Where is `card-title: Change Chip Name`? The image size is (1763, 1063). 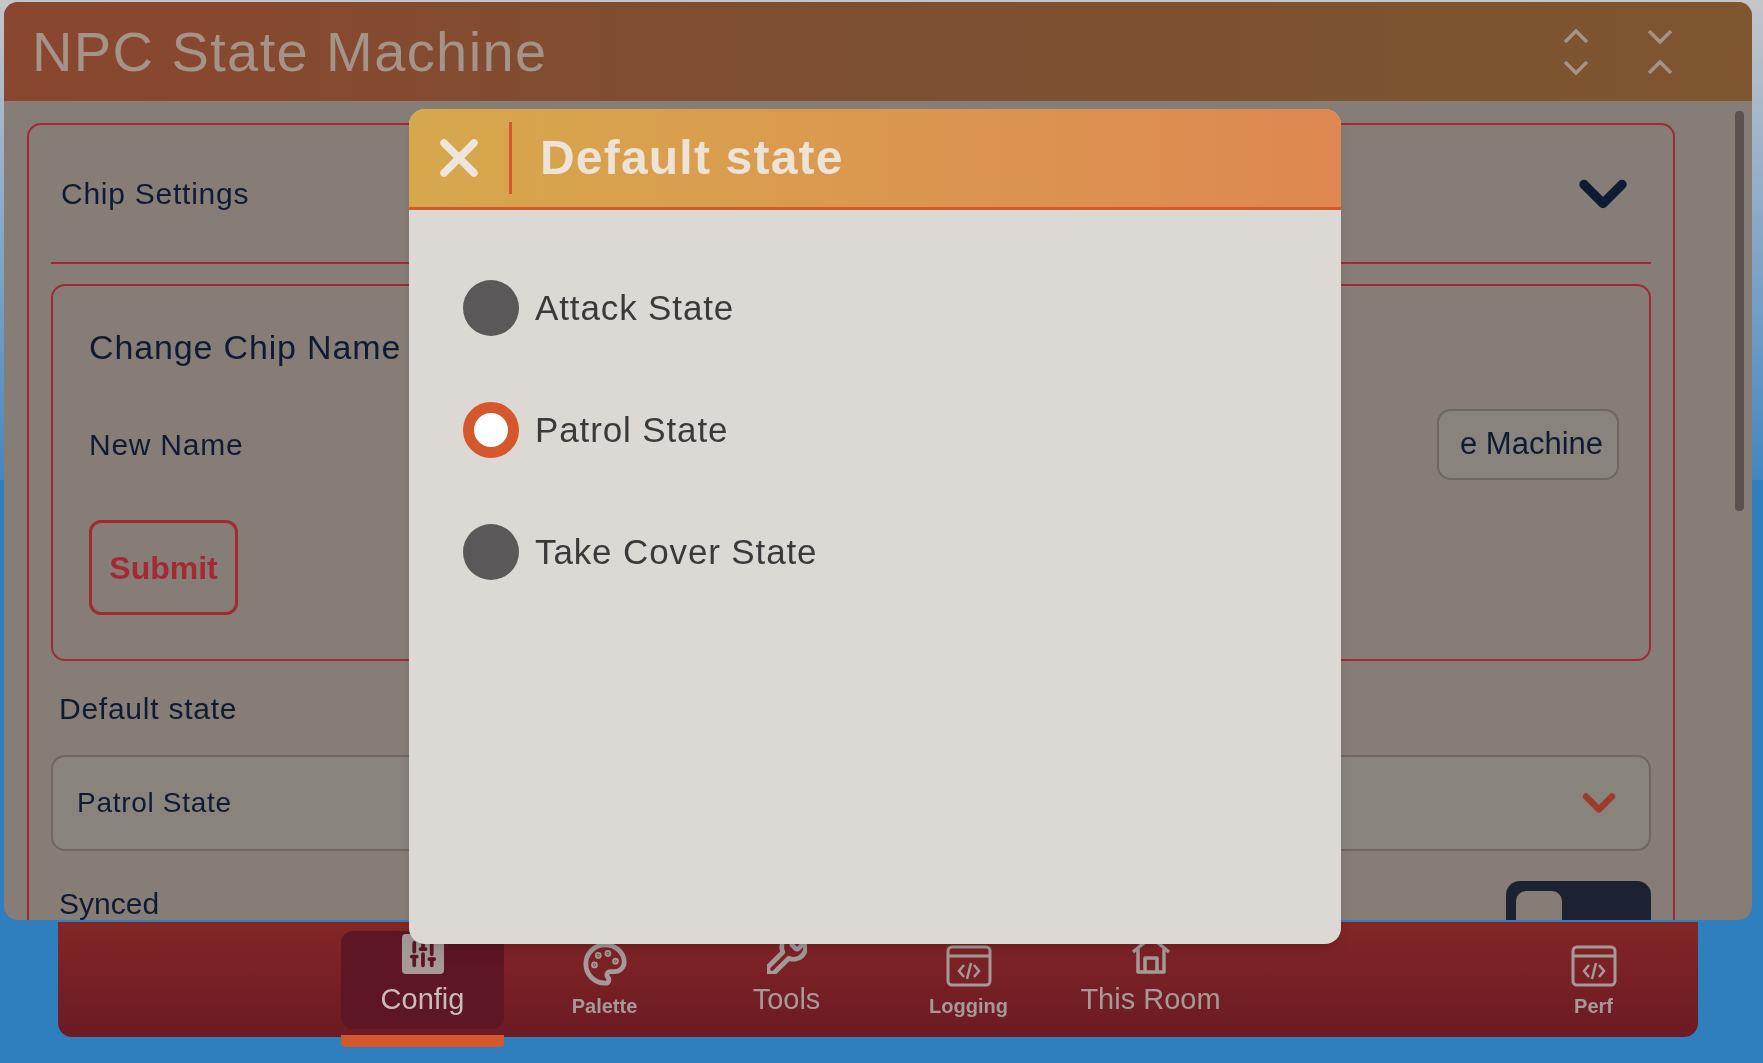 card-title: Change Chip Name is located at coordinates (246, 347).